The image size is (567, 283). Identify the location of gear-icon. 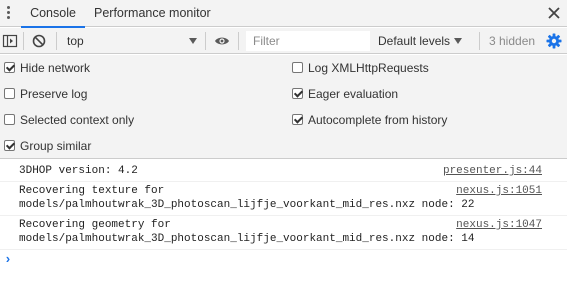
(554, 41).